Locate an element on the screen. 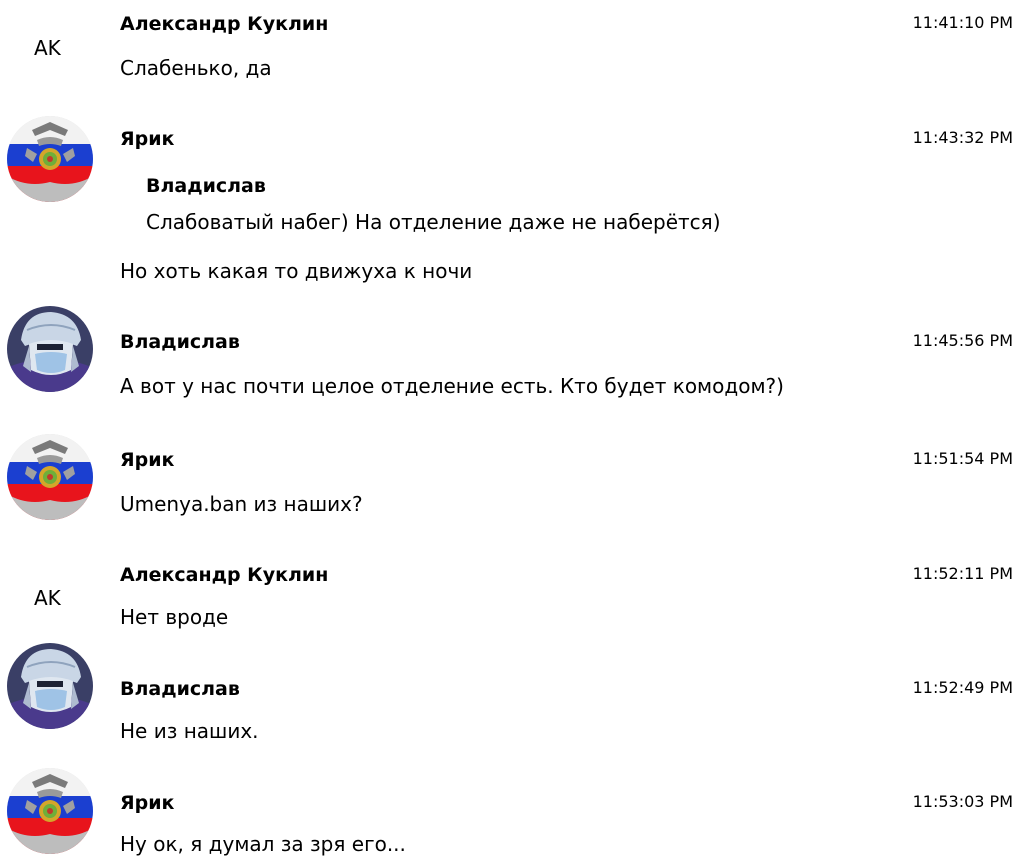 The image size is (1018, 863). message-text: Не из наших. is located at coordinates (189, 731).